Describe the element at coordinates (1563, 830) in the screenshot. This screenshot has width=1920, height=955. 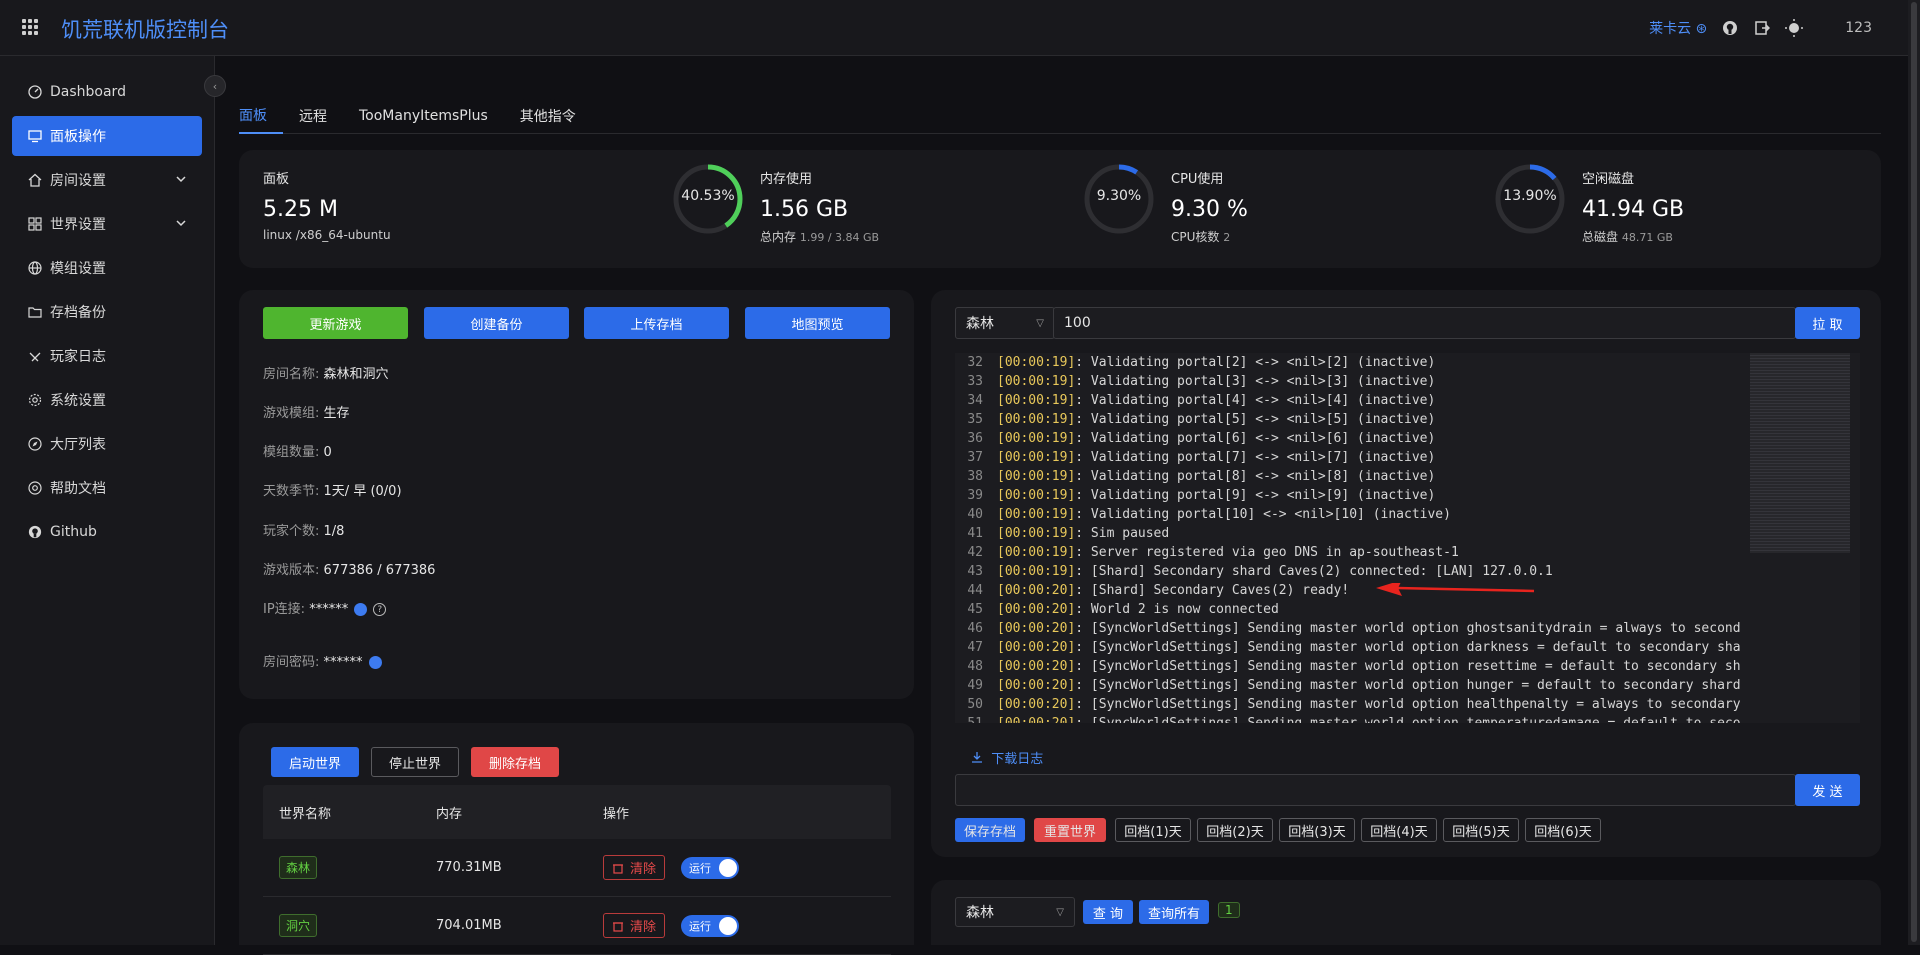
I see `rollback-6-day-button: 回档(6)天` at that location.